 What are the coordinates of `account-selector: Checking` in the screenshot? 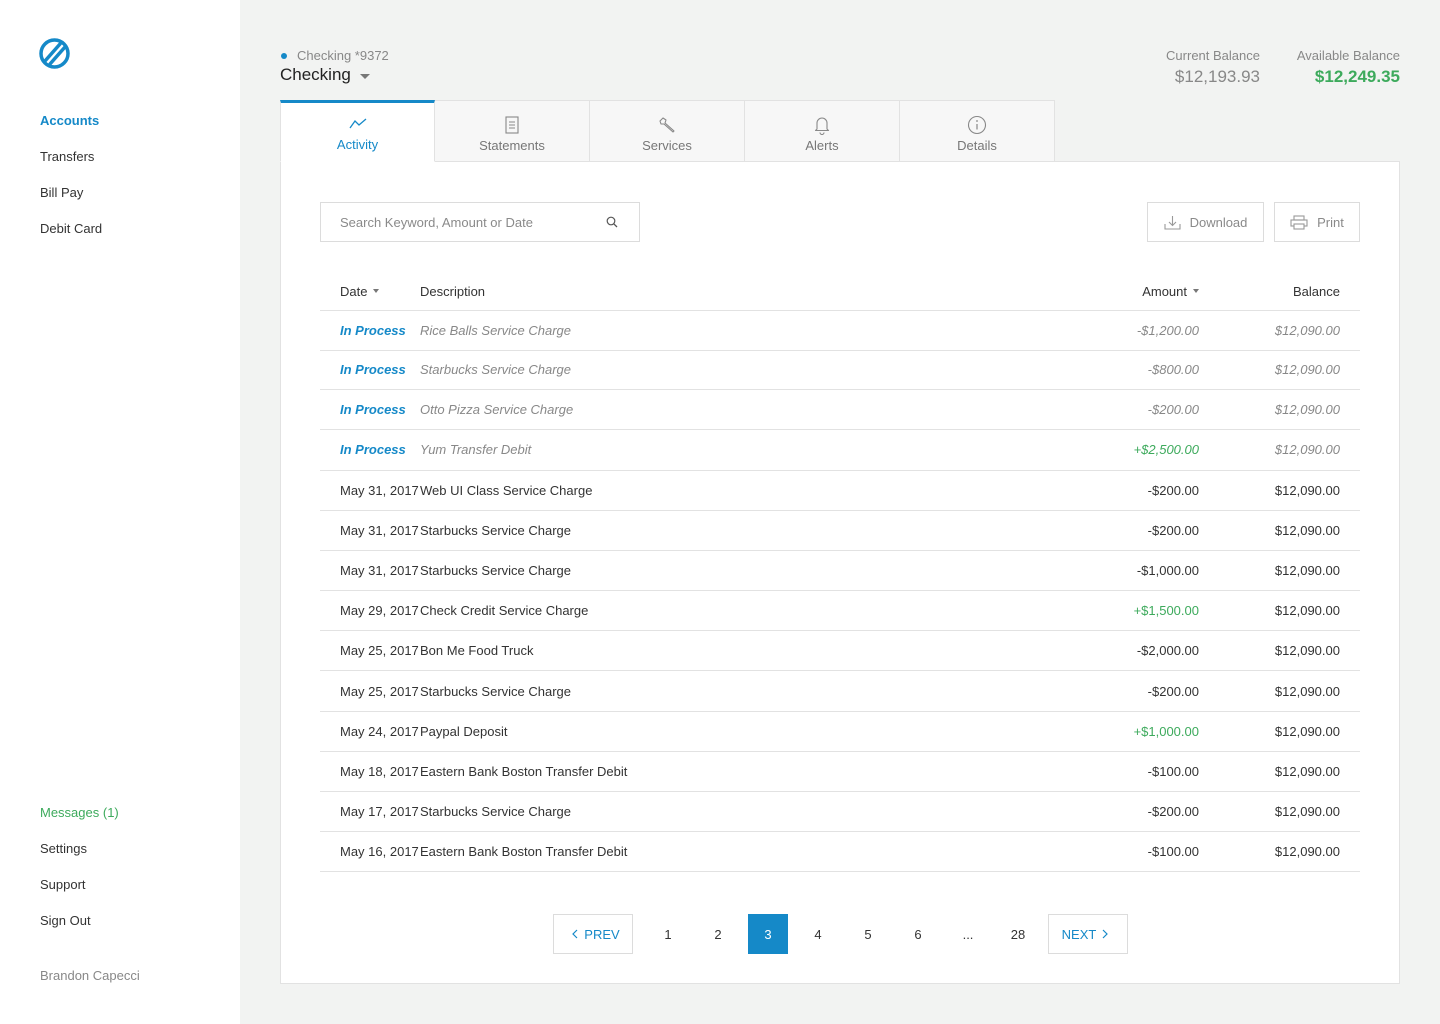 It's located at (325, 75).